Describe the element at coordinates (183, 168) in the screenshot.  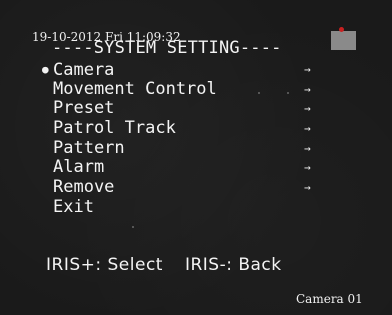
I see `menu-item-alarm: Alarm →` at that location.